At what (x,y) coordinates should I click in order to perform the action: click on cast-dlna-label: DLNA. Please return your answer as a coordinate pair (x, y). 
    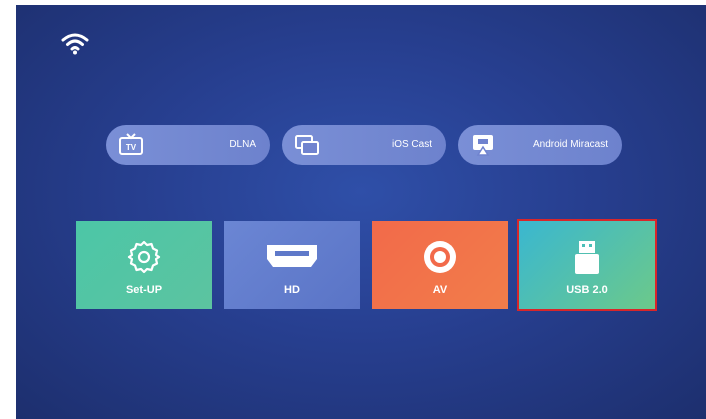
    Looking at the image, I should click on (242, 144).